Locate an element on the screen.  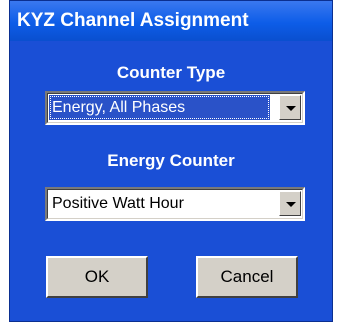
cancel-button-label: Cancel is located at coordinates (247, 276).